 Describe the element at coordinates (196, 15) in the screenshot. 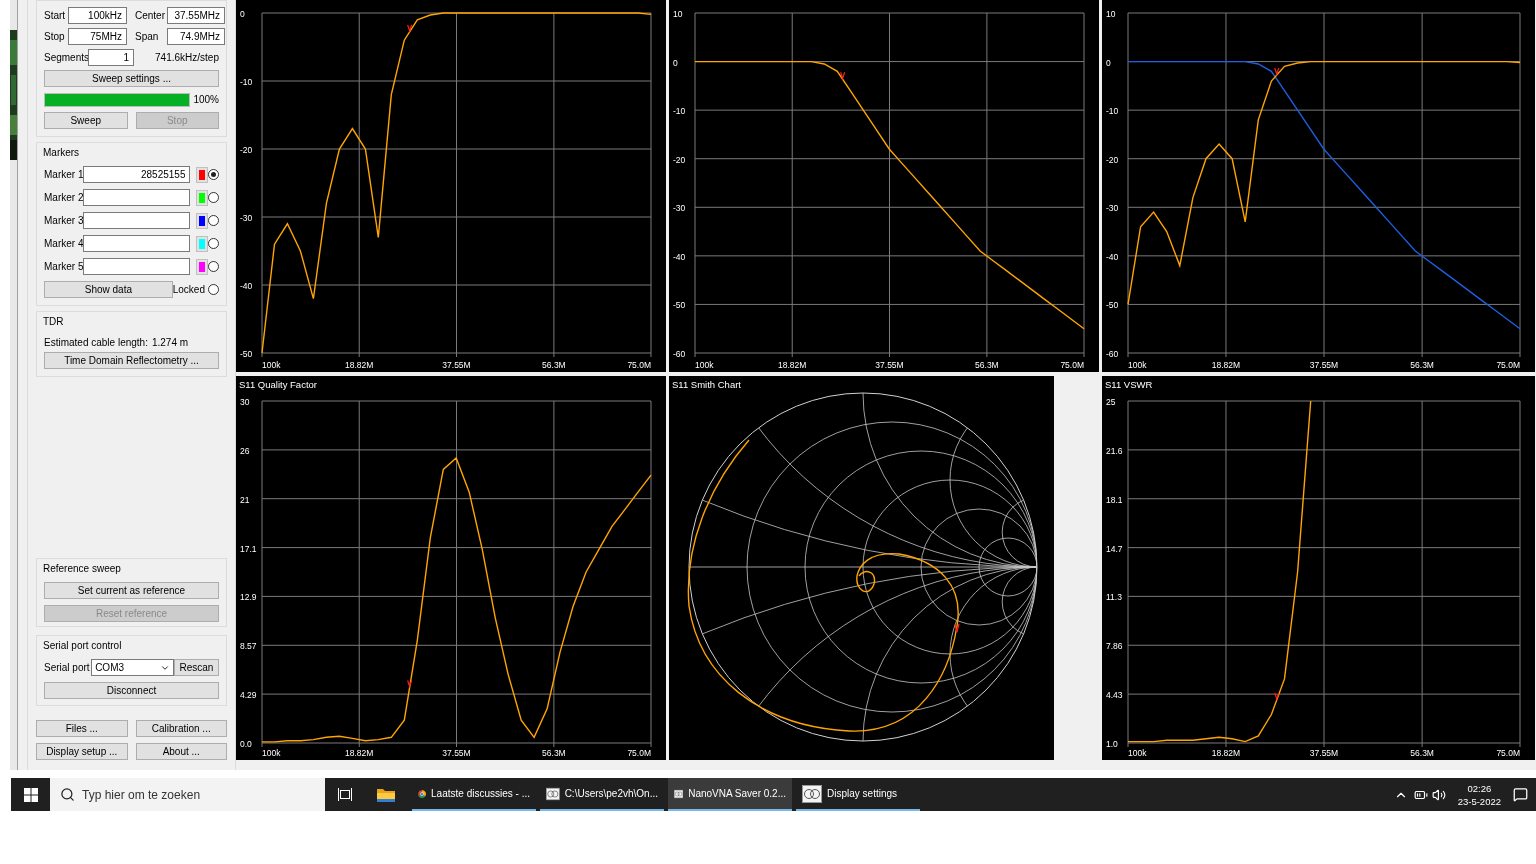

I see `text-field: 37.55MHz` at that location.